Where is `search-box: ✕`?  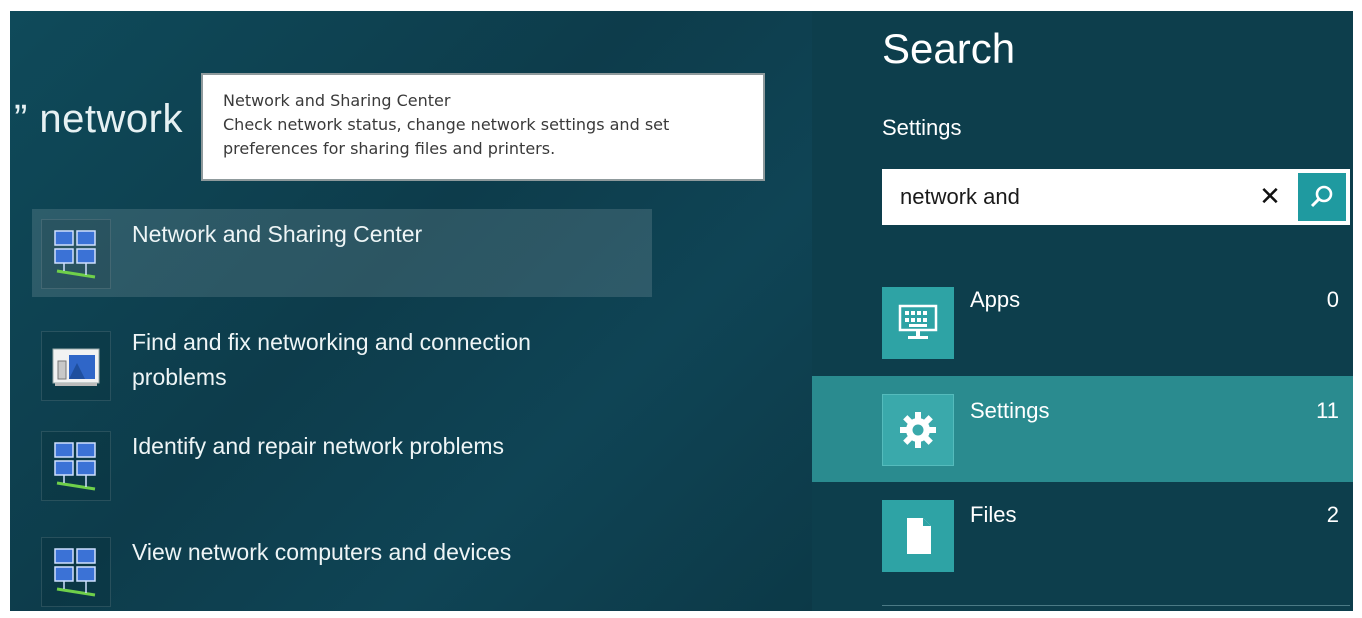
search-box: ✕ is located at coordinates (1116, 197).